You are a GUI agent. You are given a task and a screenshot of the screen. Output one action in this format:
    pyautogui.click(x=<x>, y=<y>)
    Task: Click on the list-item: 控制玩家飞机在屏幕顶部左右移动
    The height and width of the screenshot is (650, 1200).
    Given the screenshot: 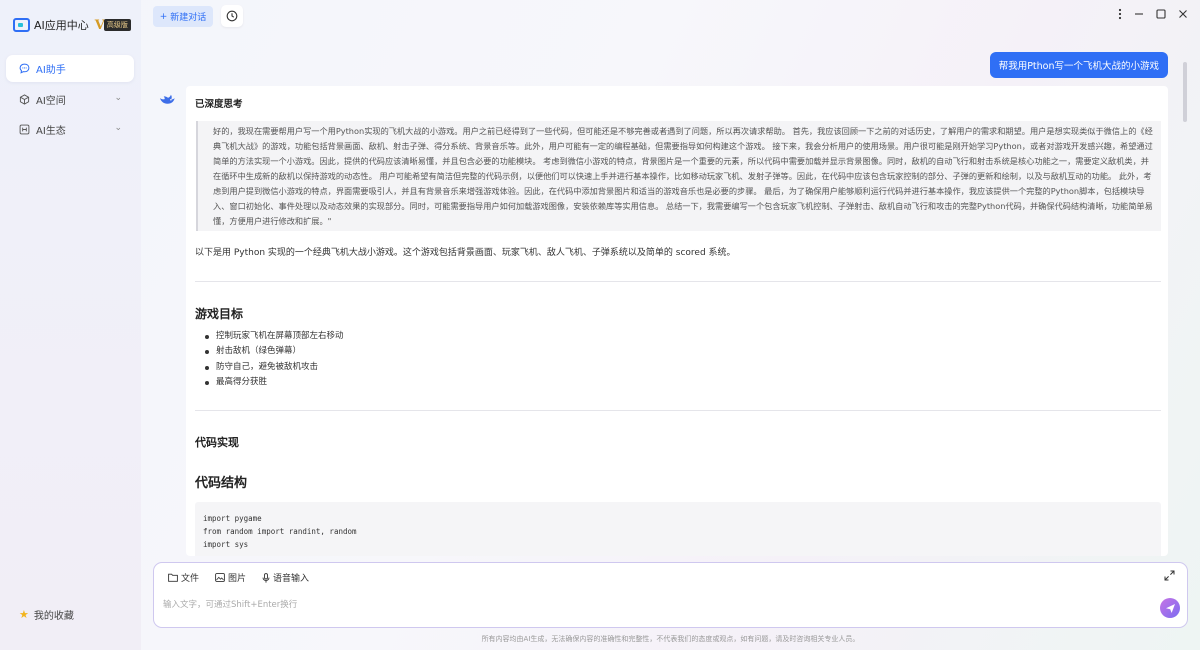 What is the action you would take?
    pyautogui.click(x=273, y=336)
    